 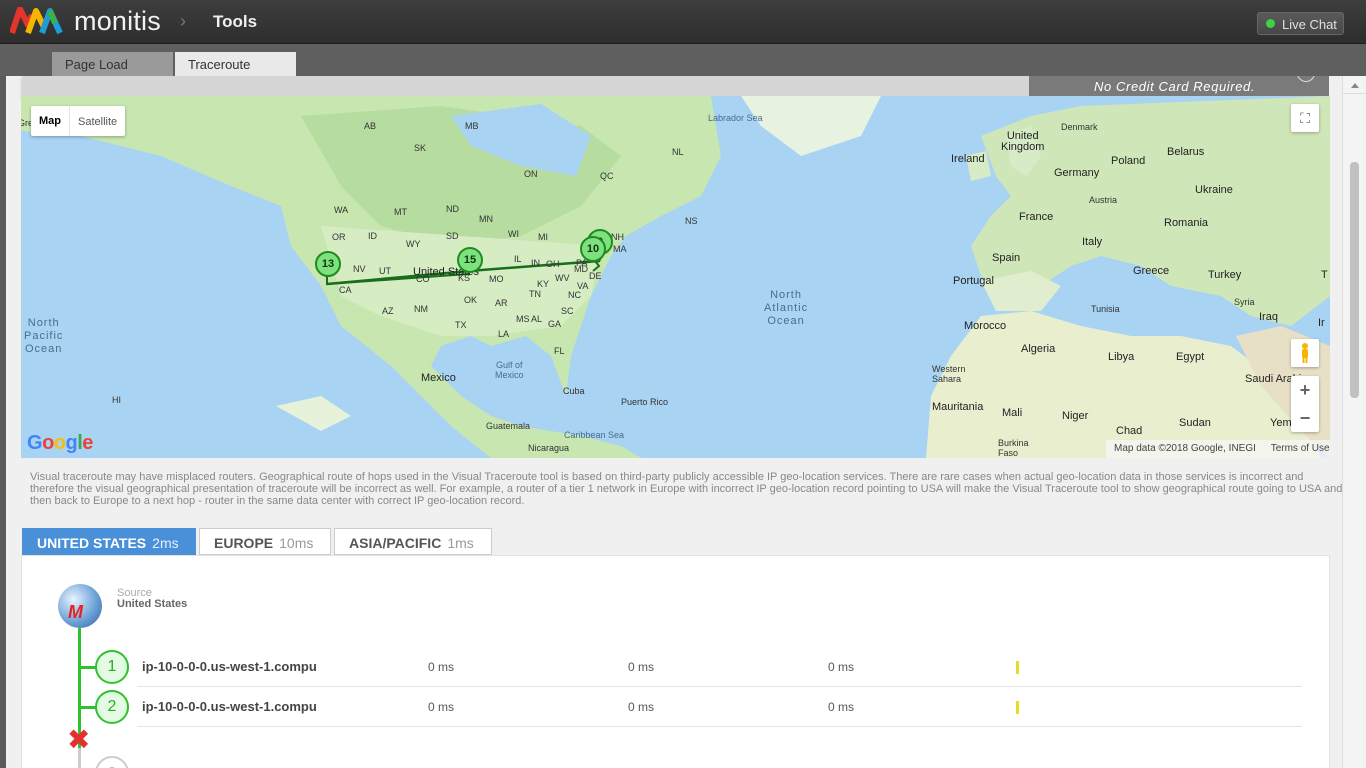 I want to click on zoom-in-button: +, so click(x=1305, y=390).